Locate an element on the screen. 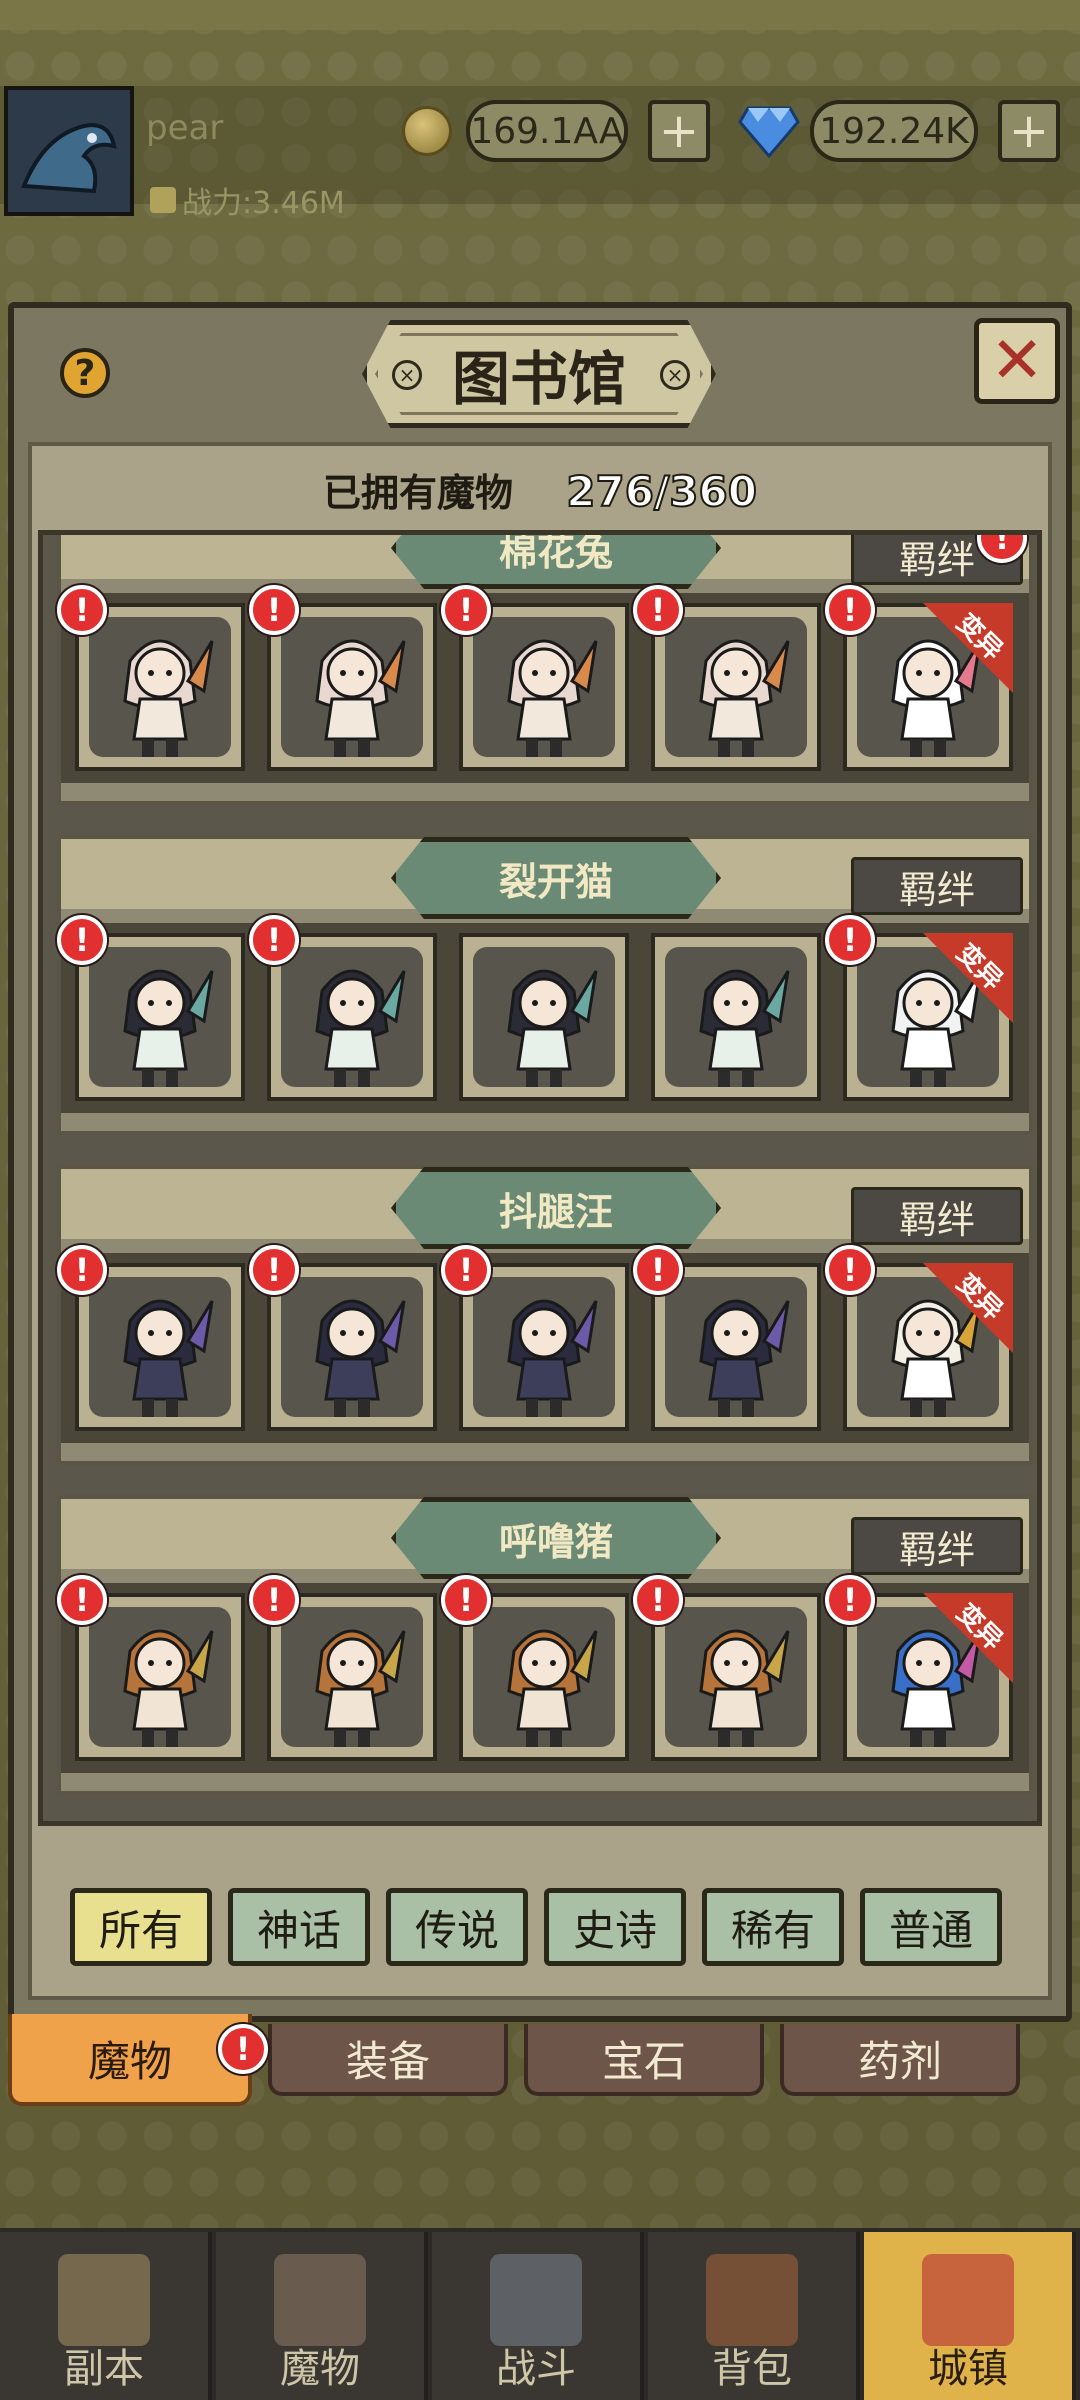 The width and height of the screenshot is (1080, 2400). coin-balance: 169.1AA is located at coordinates (547, 131).